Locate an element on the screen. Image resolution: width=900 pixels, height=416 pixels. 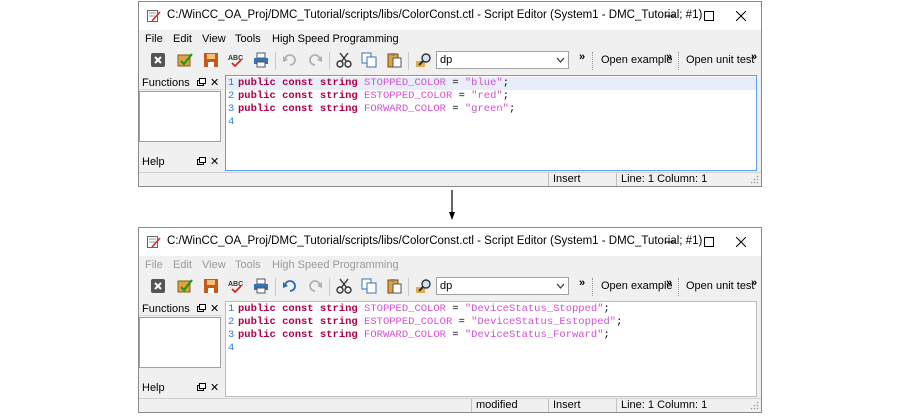
line-number: 2 is located at coordinates (231, 322).